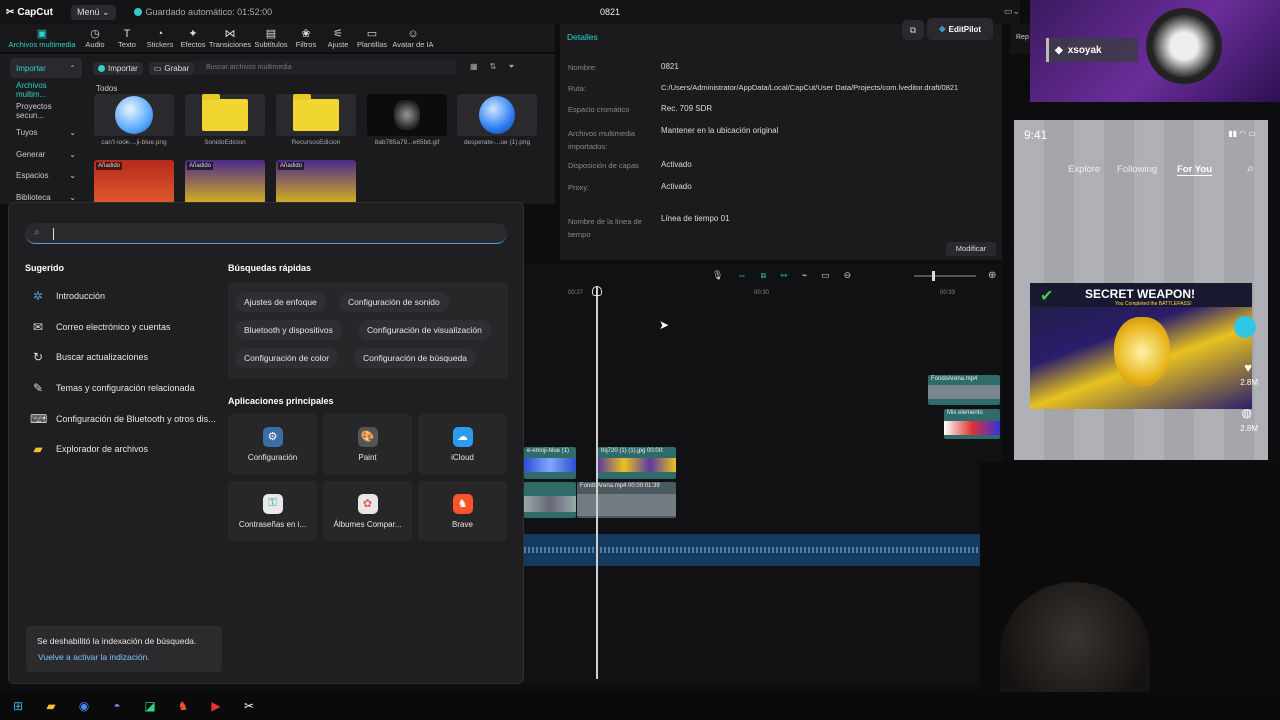 This screenshot has height=720, width=1280. I want to click on microphone-icon: 🎙, so click(717, 275).